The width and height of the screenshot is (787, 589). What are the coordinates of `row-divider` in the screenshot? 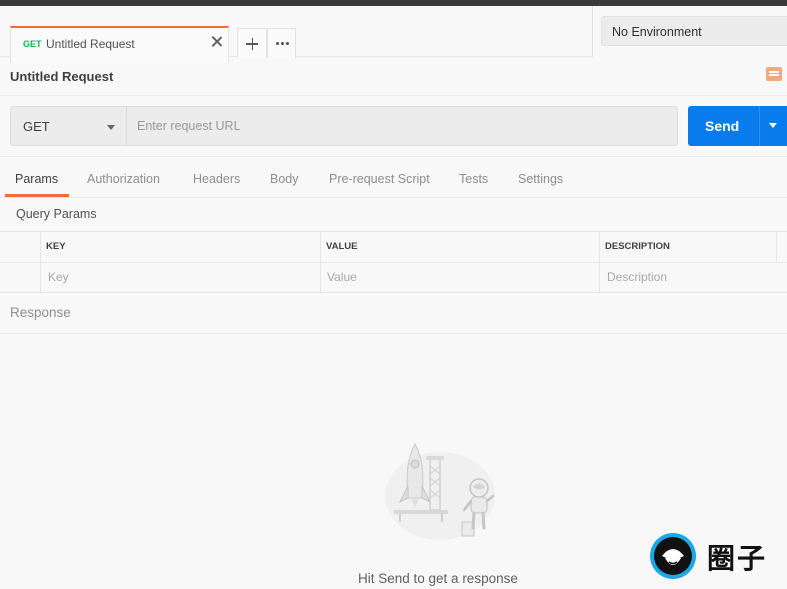 It's located at (393, 262).